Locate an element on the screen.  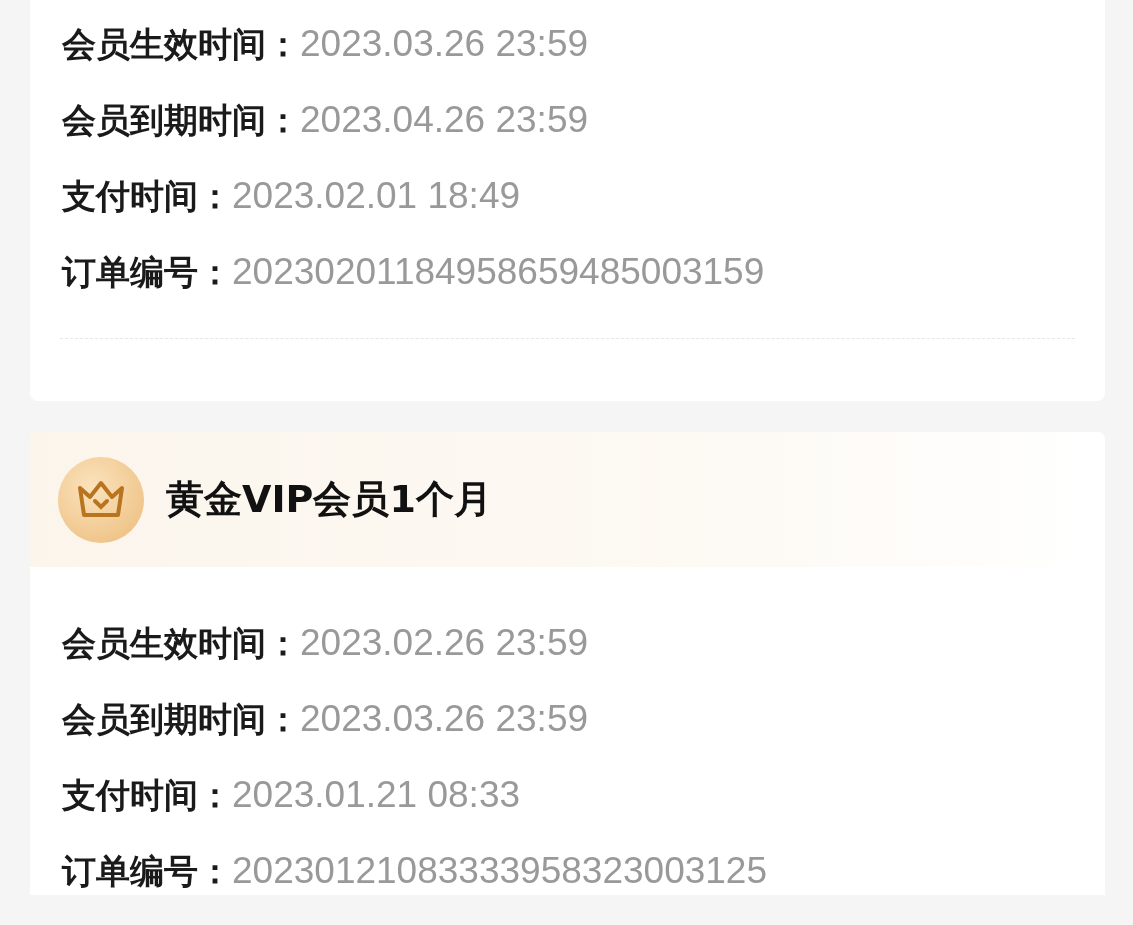
field-value: 20230121083333958323003125 is located at coordinates (500, 871).